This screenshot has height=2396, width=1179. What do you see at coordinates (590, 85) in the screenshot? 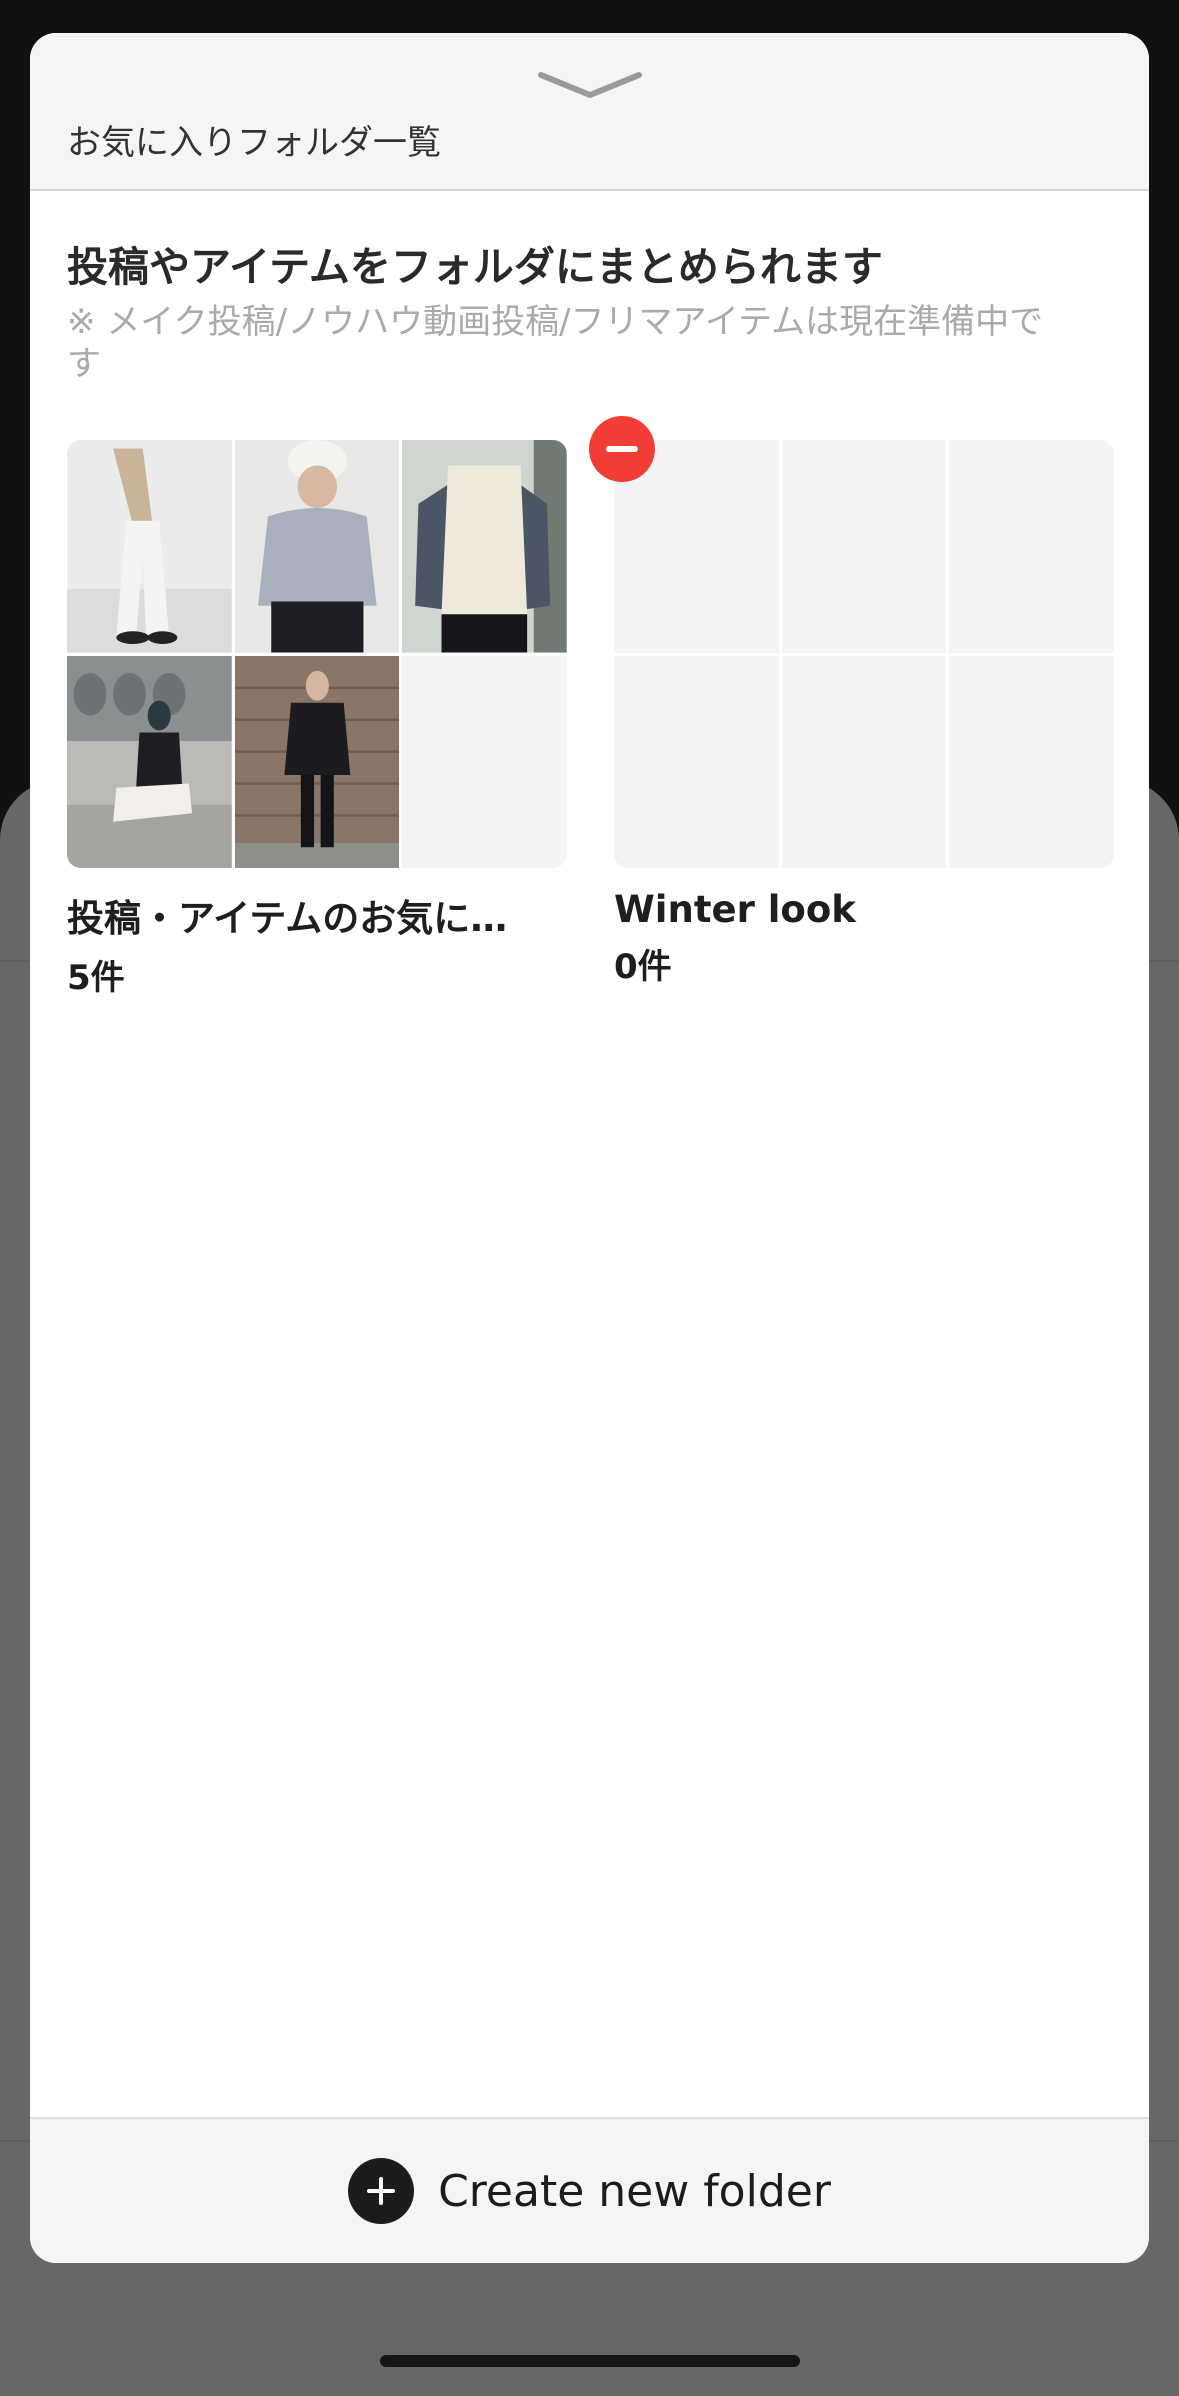
I see `chevron-down-icon` at bounding box center [590, 85].